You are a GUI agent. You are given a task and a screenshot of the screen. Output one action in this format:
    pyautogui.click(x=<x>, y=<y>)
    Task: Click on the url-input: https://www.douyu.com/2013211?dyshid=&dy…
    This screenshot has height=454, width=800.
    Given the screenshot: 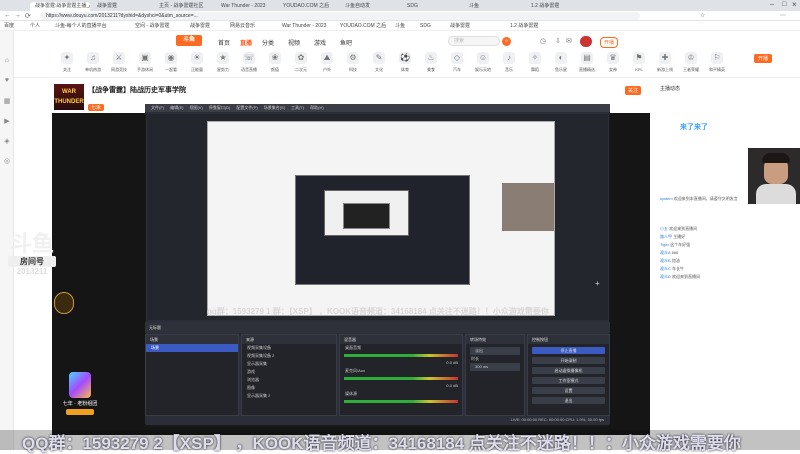 What is the action you would take?
    pyautogui.click(x=340, y=16)
    